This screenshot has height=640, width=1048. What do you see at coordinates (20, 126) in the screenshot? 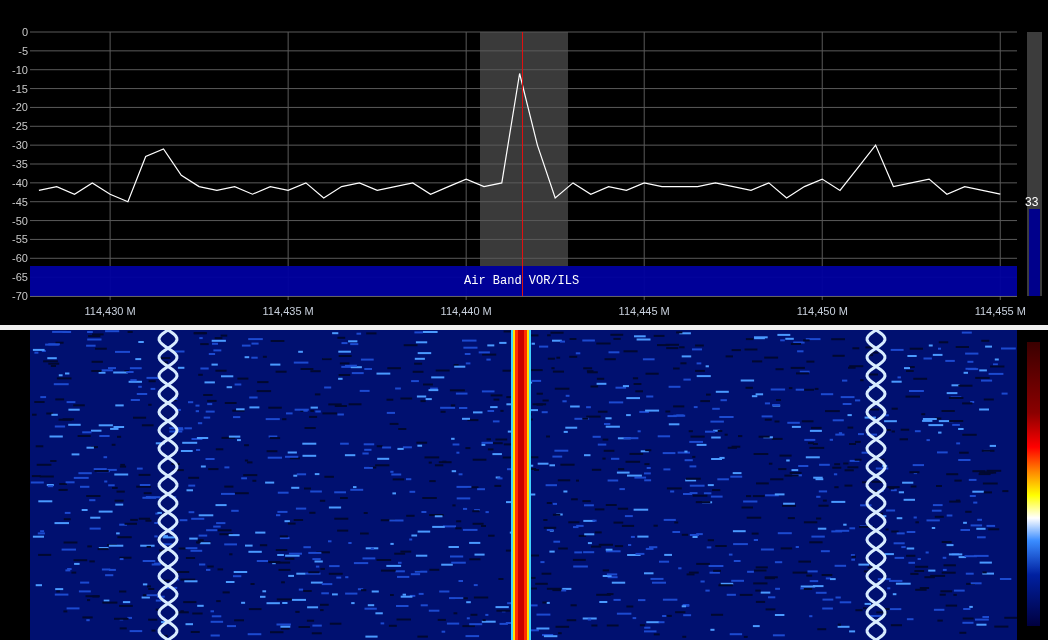
I see `y-axis-label: -25` at bounding box center [20, 126].